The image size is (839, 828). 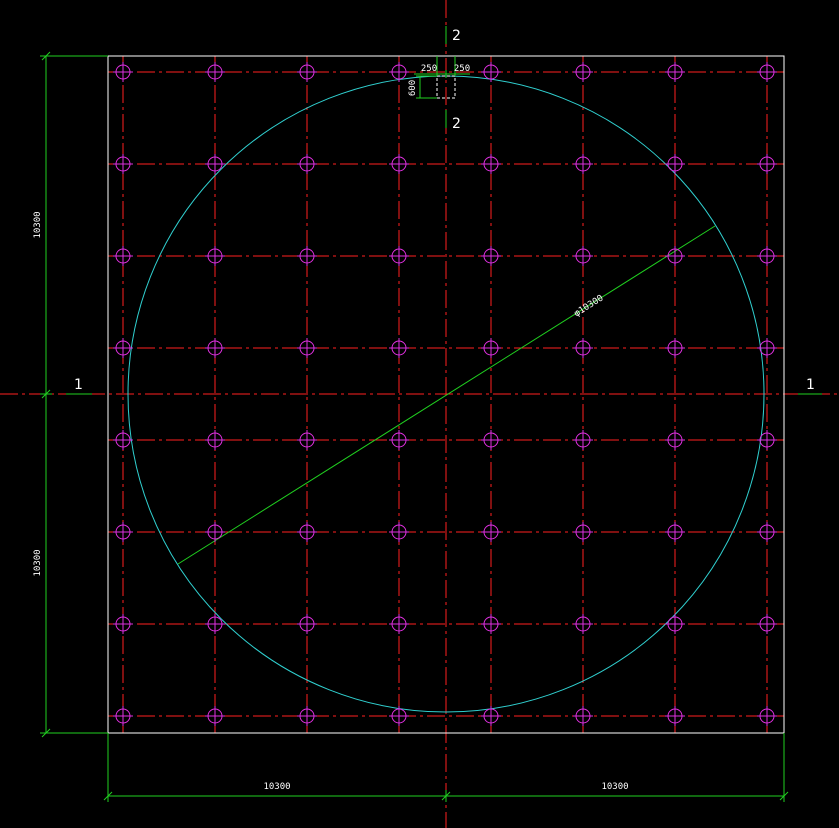 What do you see at coordinates (456, 124) in the screenshot?
I see `section-mark-2-bottom-label: 2` at bounding box center [456, 124].